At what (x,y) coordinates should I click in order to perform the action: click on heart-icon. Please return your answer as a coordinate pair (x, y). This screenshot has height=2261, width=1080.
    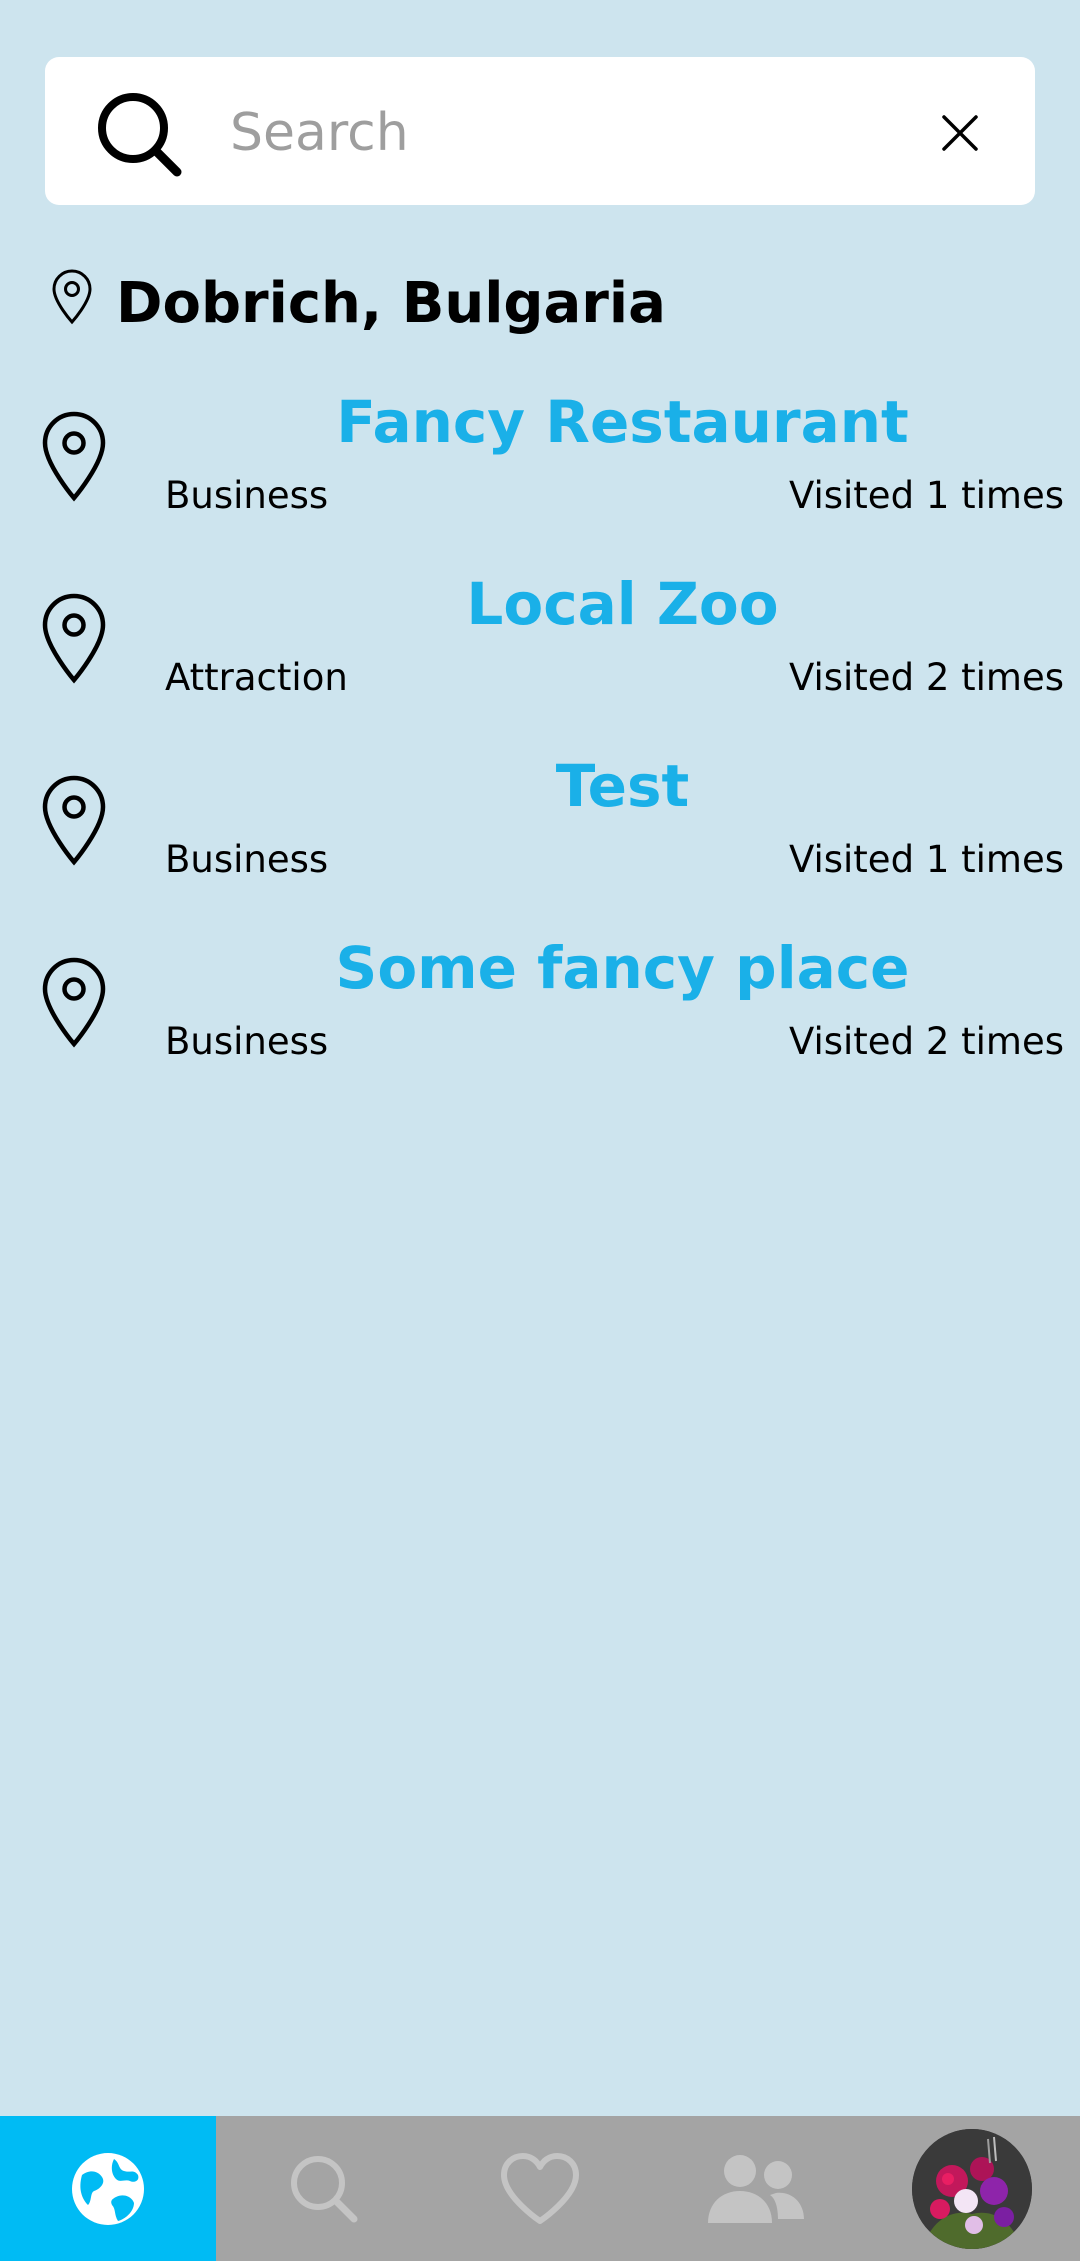
    Looking at the image, I should click on (540, 2188).